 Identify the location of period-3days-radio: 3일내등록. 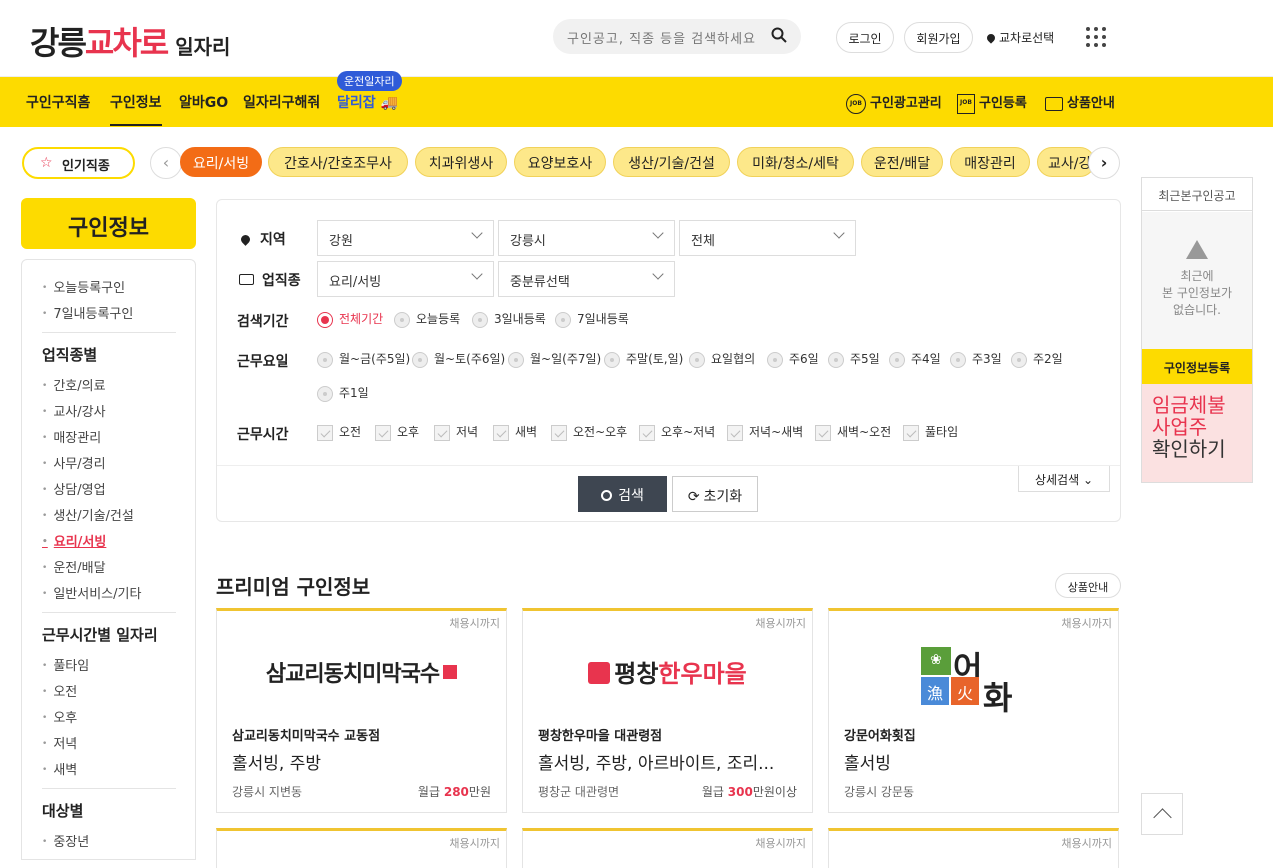
(509, 319).